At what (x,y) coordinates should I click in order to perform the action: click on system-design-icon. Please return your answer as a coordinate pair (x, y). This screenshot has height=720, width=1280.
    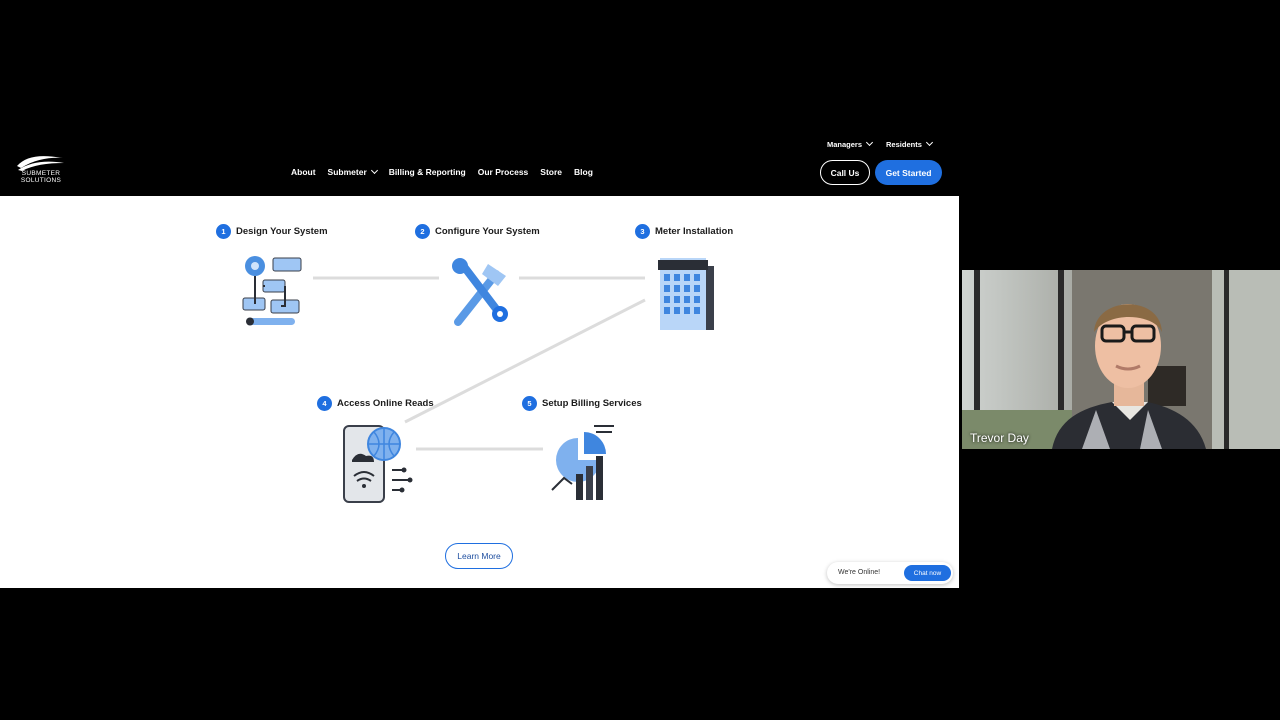
    Looking at the image, I should click on (272, 291).